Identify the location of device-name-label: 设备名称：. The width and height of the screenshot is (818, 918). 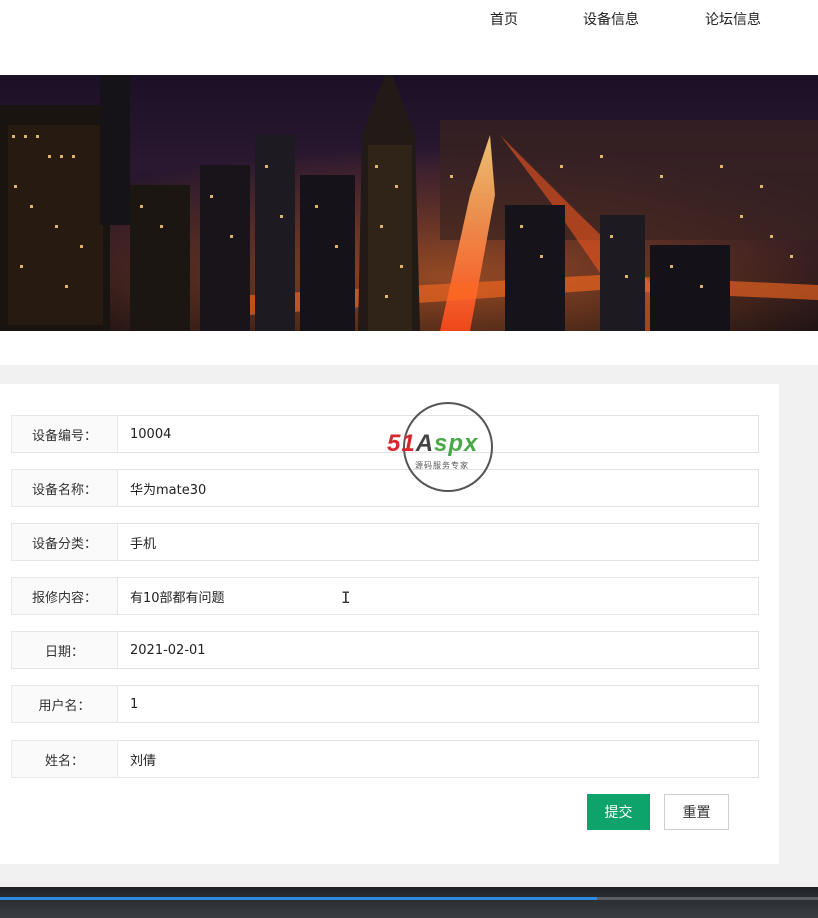
(64, 488).